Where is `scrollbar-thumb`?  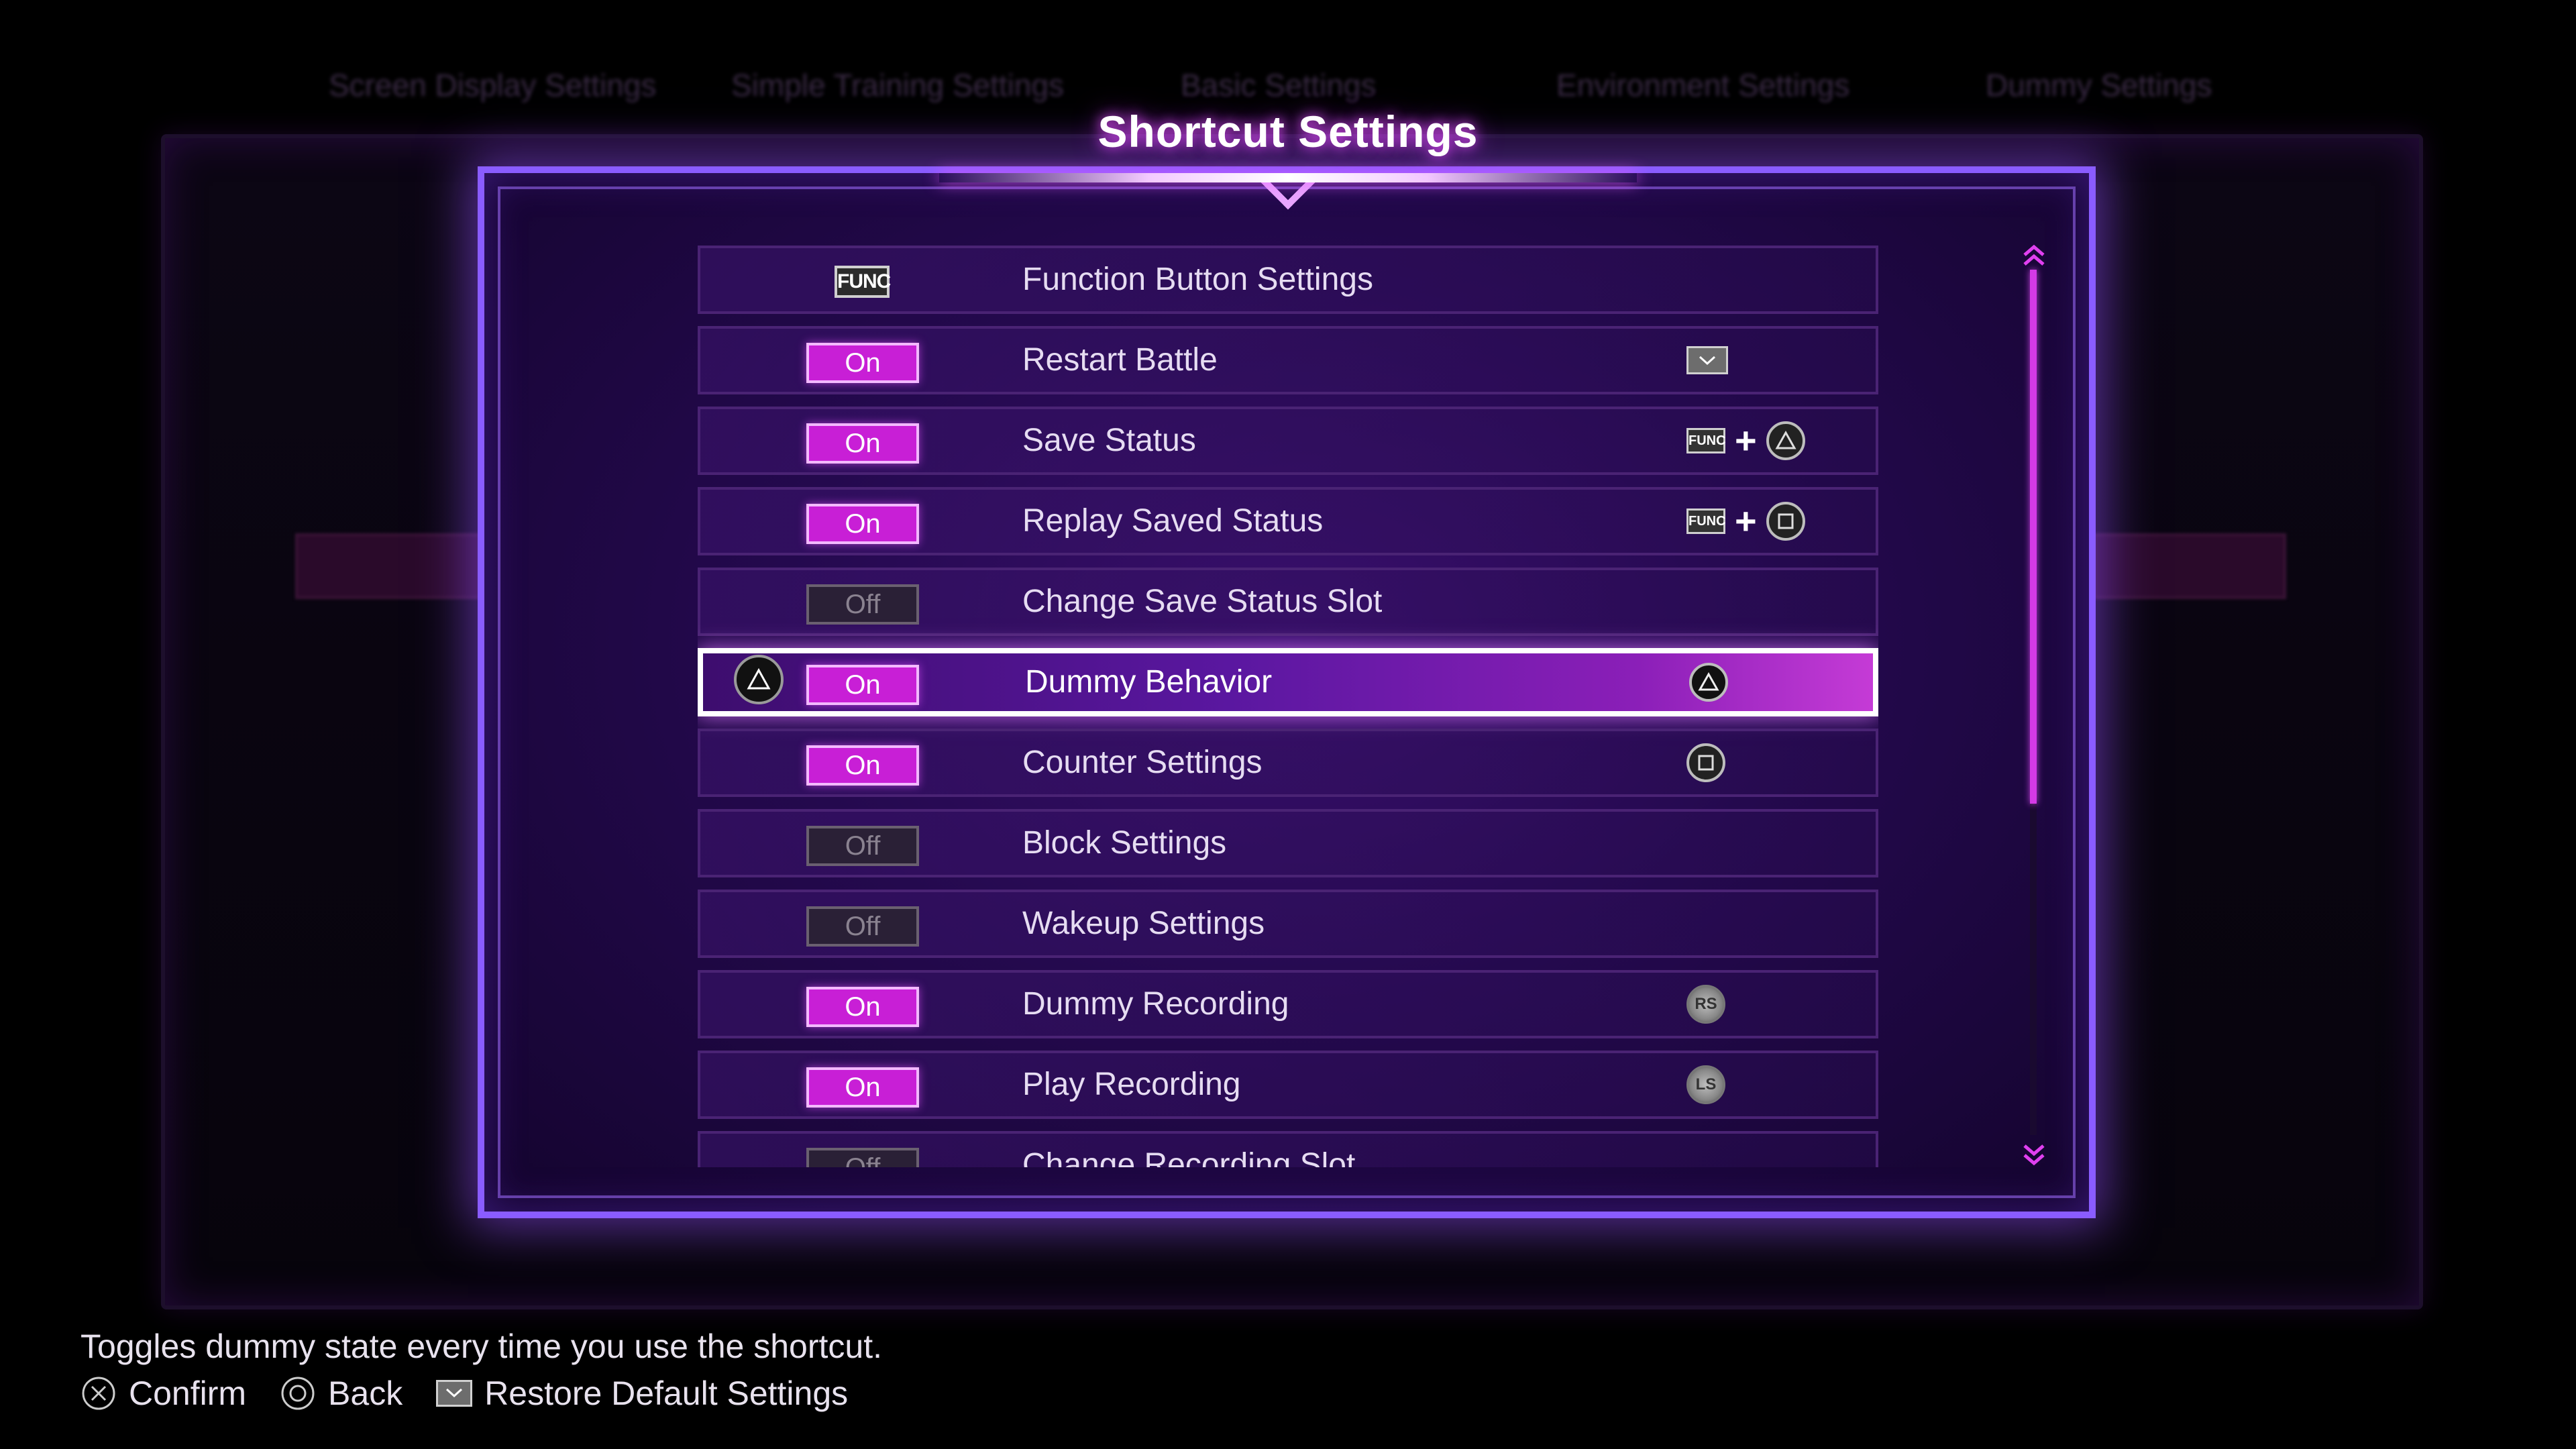 scrollbar-thumb is located at coordinates (2033, 537).